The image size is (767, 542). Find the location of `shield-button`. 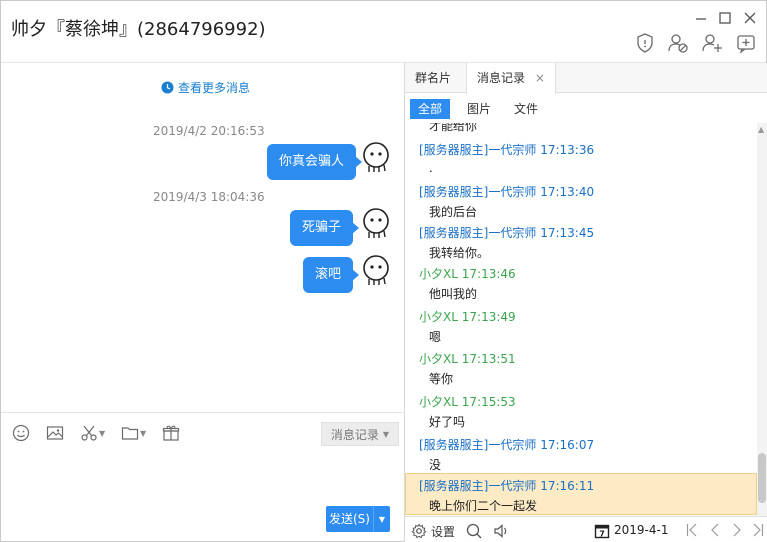

shield-button is located at coordinates (645, 43).